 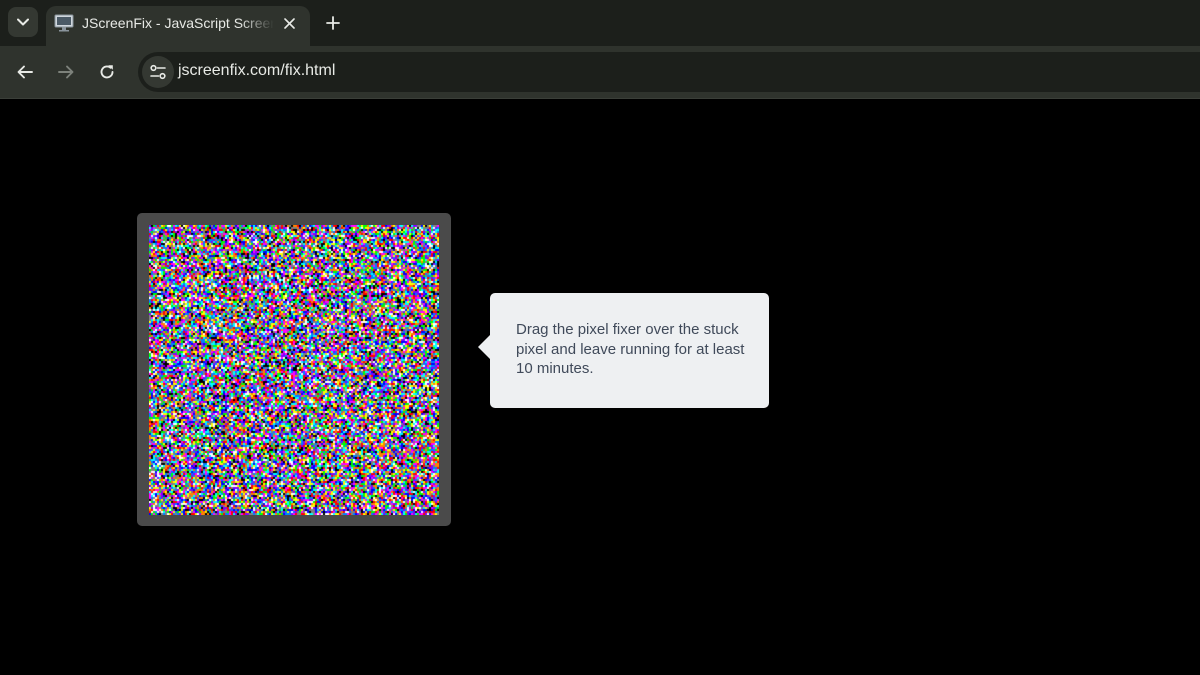 I want to click on browser-toolbar: jscreenfix.com/fix.html, so click(x=600, y=72).